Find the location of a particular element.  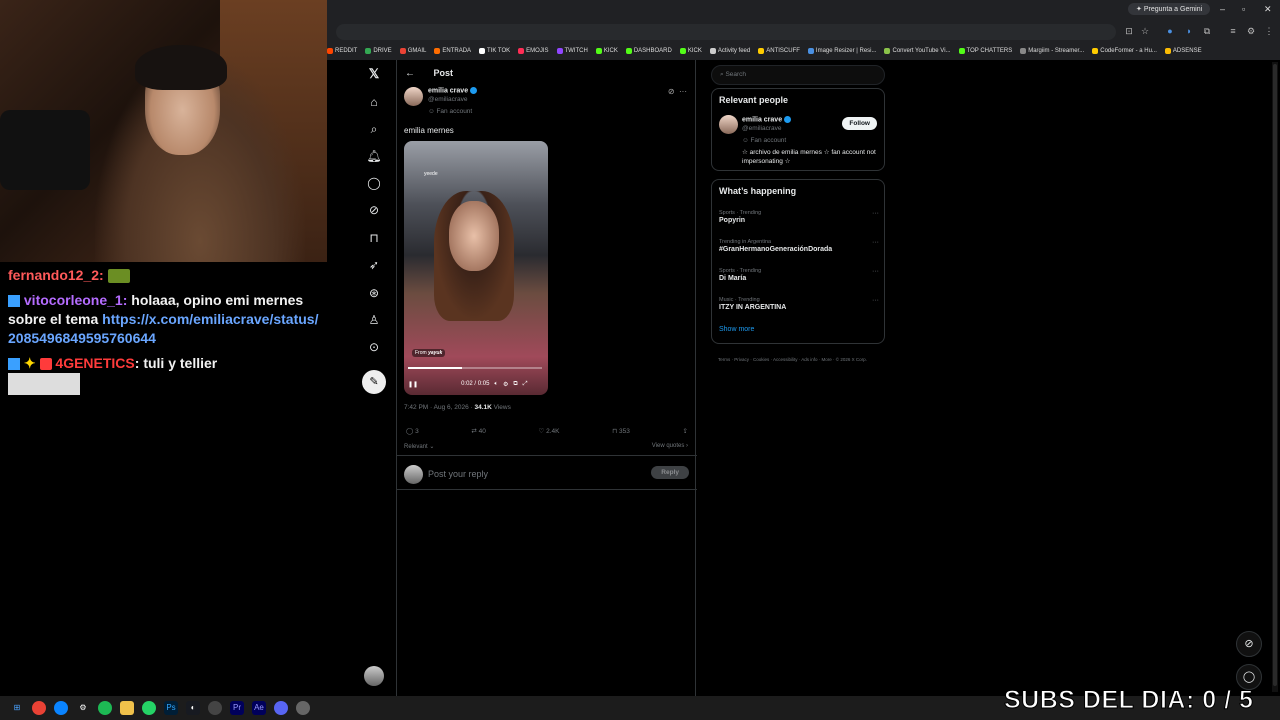

repost-action: ⇄ 40 is located at coordinates (478, 431).